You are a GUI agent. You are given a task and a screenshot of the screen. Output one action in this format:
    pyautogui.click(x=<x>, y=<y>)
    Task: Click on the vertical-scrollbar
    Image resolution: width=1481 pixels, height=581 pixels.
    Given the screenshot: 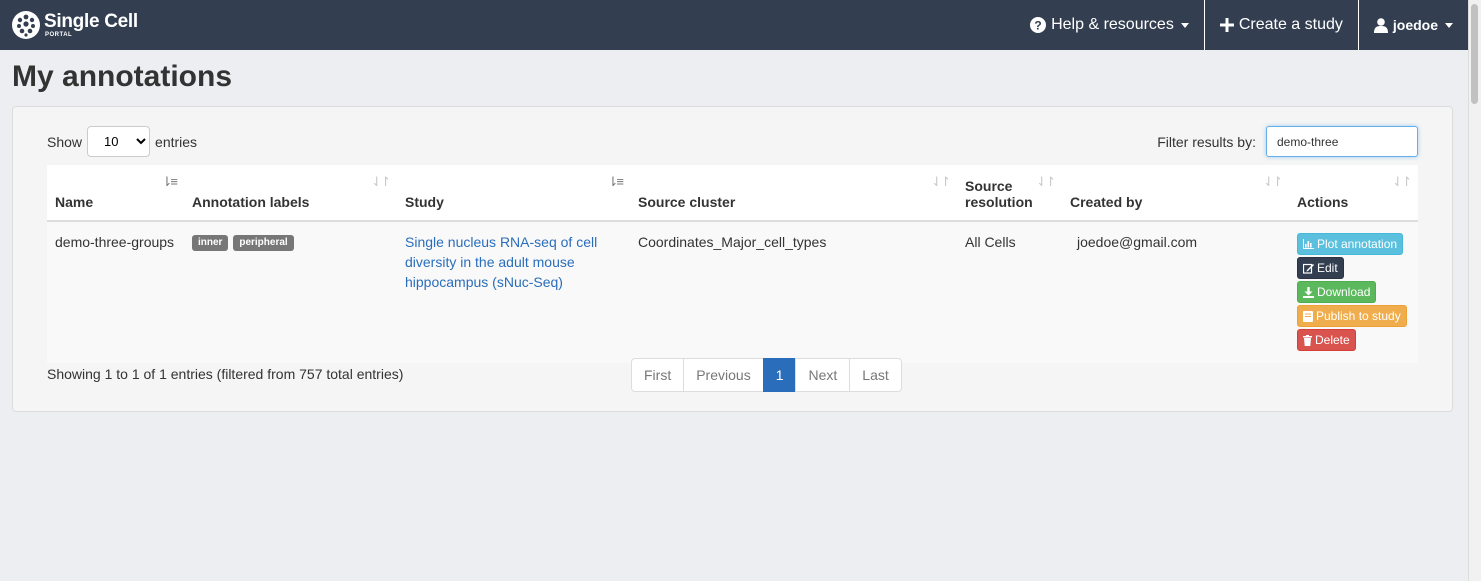 What is the action you would take?
    pyautogui.click(x=1474, y=290)
    